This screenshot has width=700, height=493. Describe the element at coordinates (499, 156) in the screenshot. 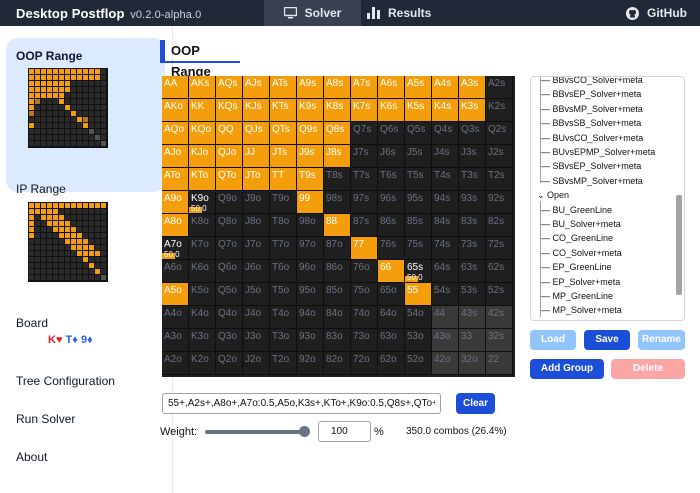

I see `range-cell-J2s: J2s` at that location.